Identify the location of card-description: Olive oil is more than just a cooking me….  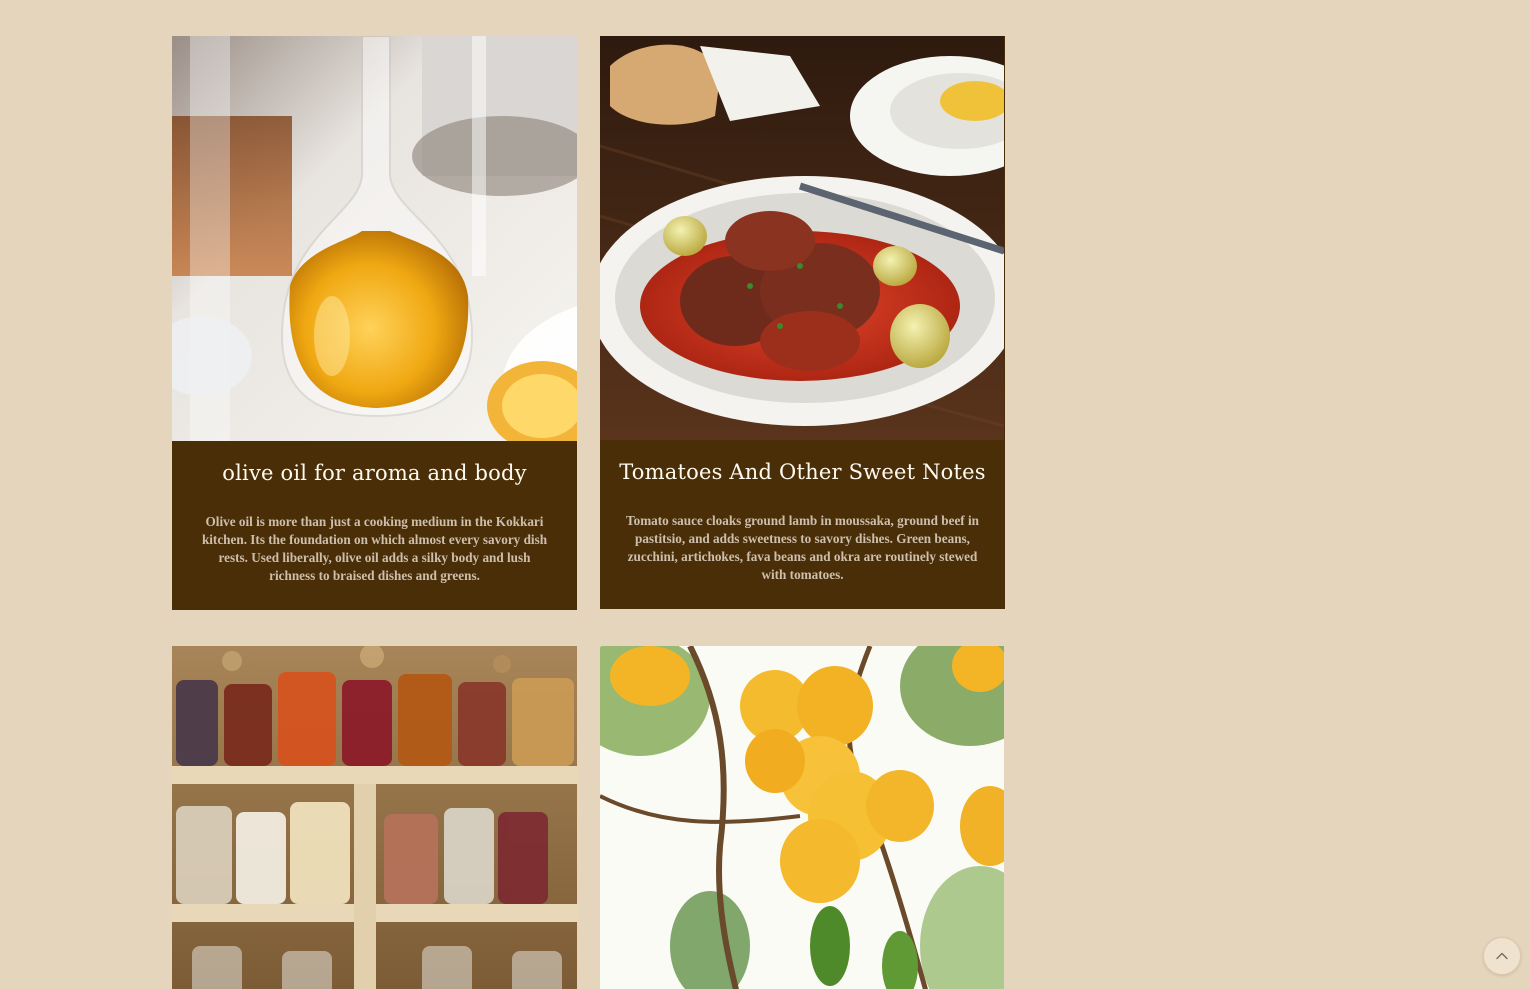
(374, 548).